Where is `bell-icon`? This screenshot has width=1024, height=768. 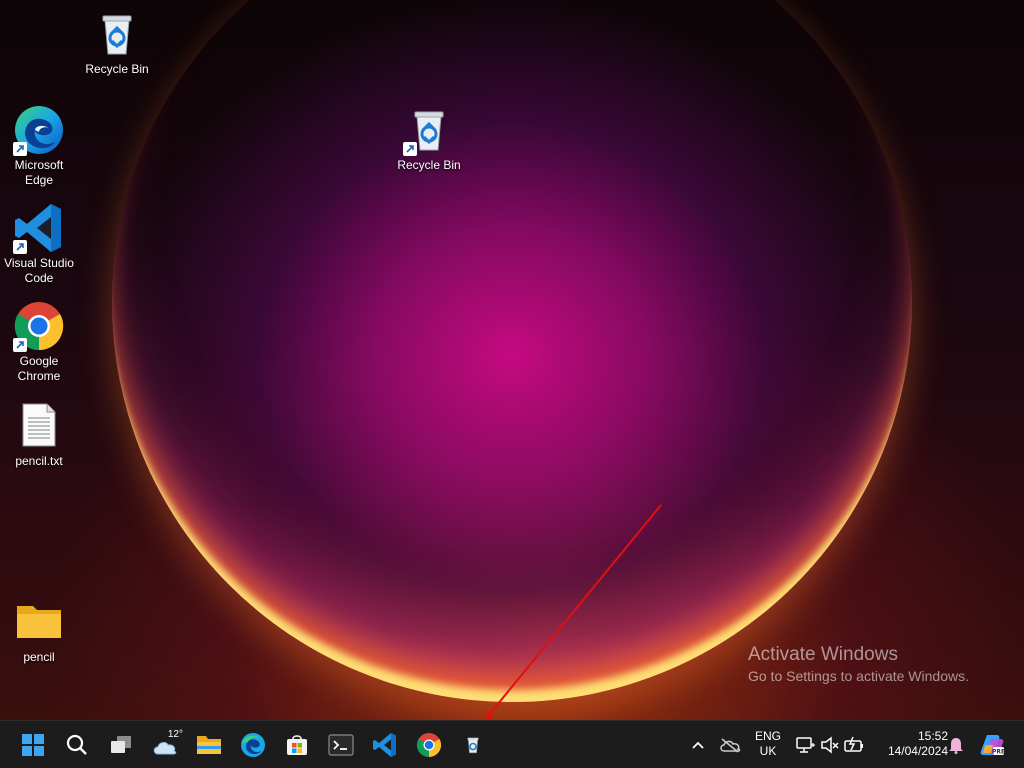
bell-icon is located at coordinates (956, 746).